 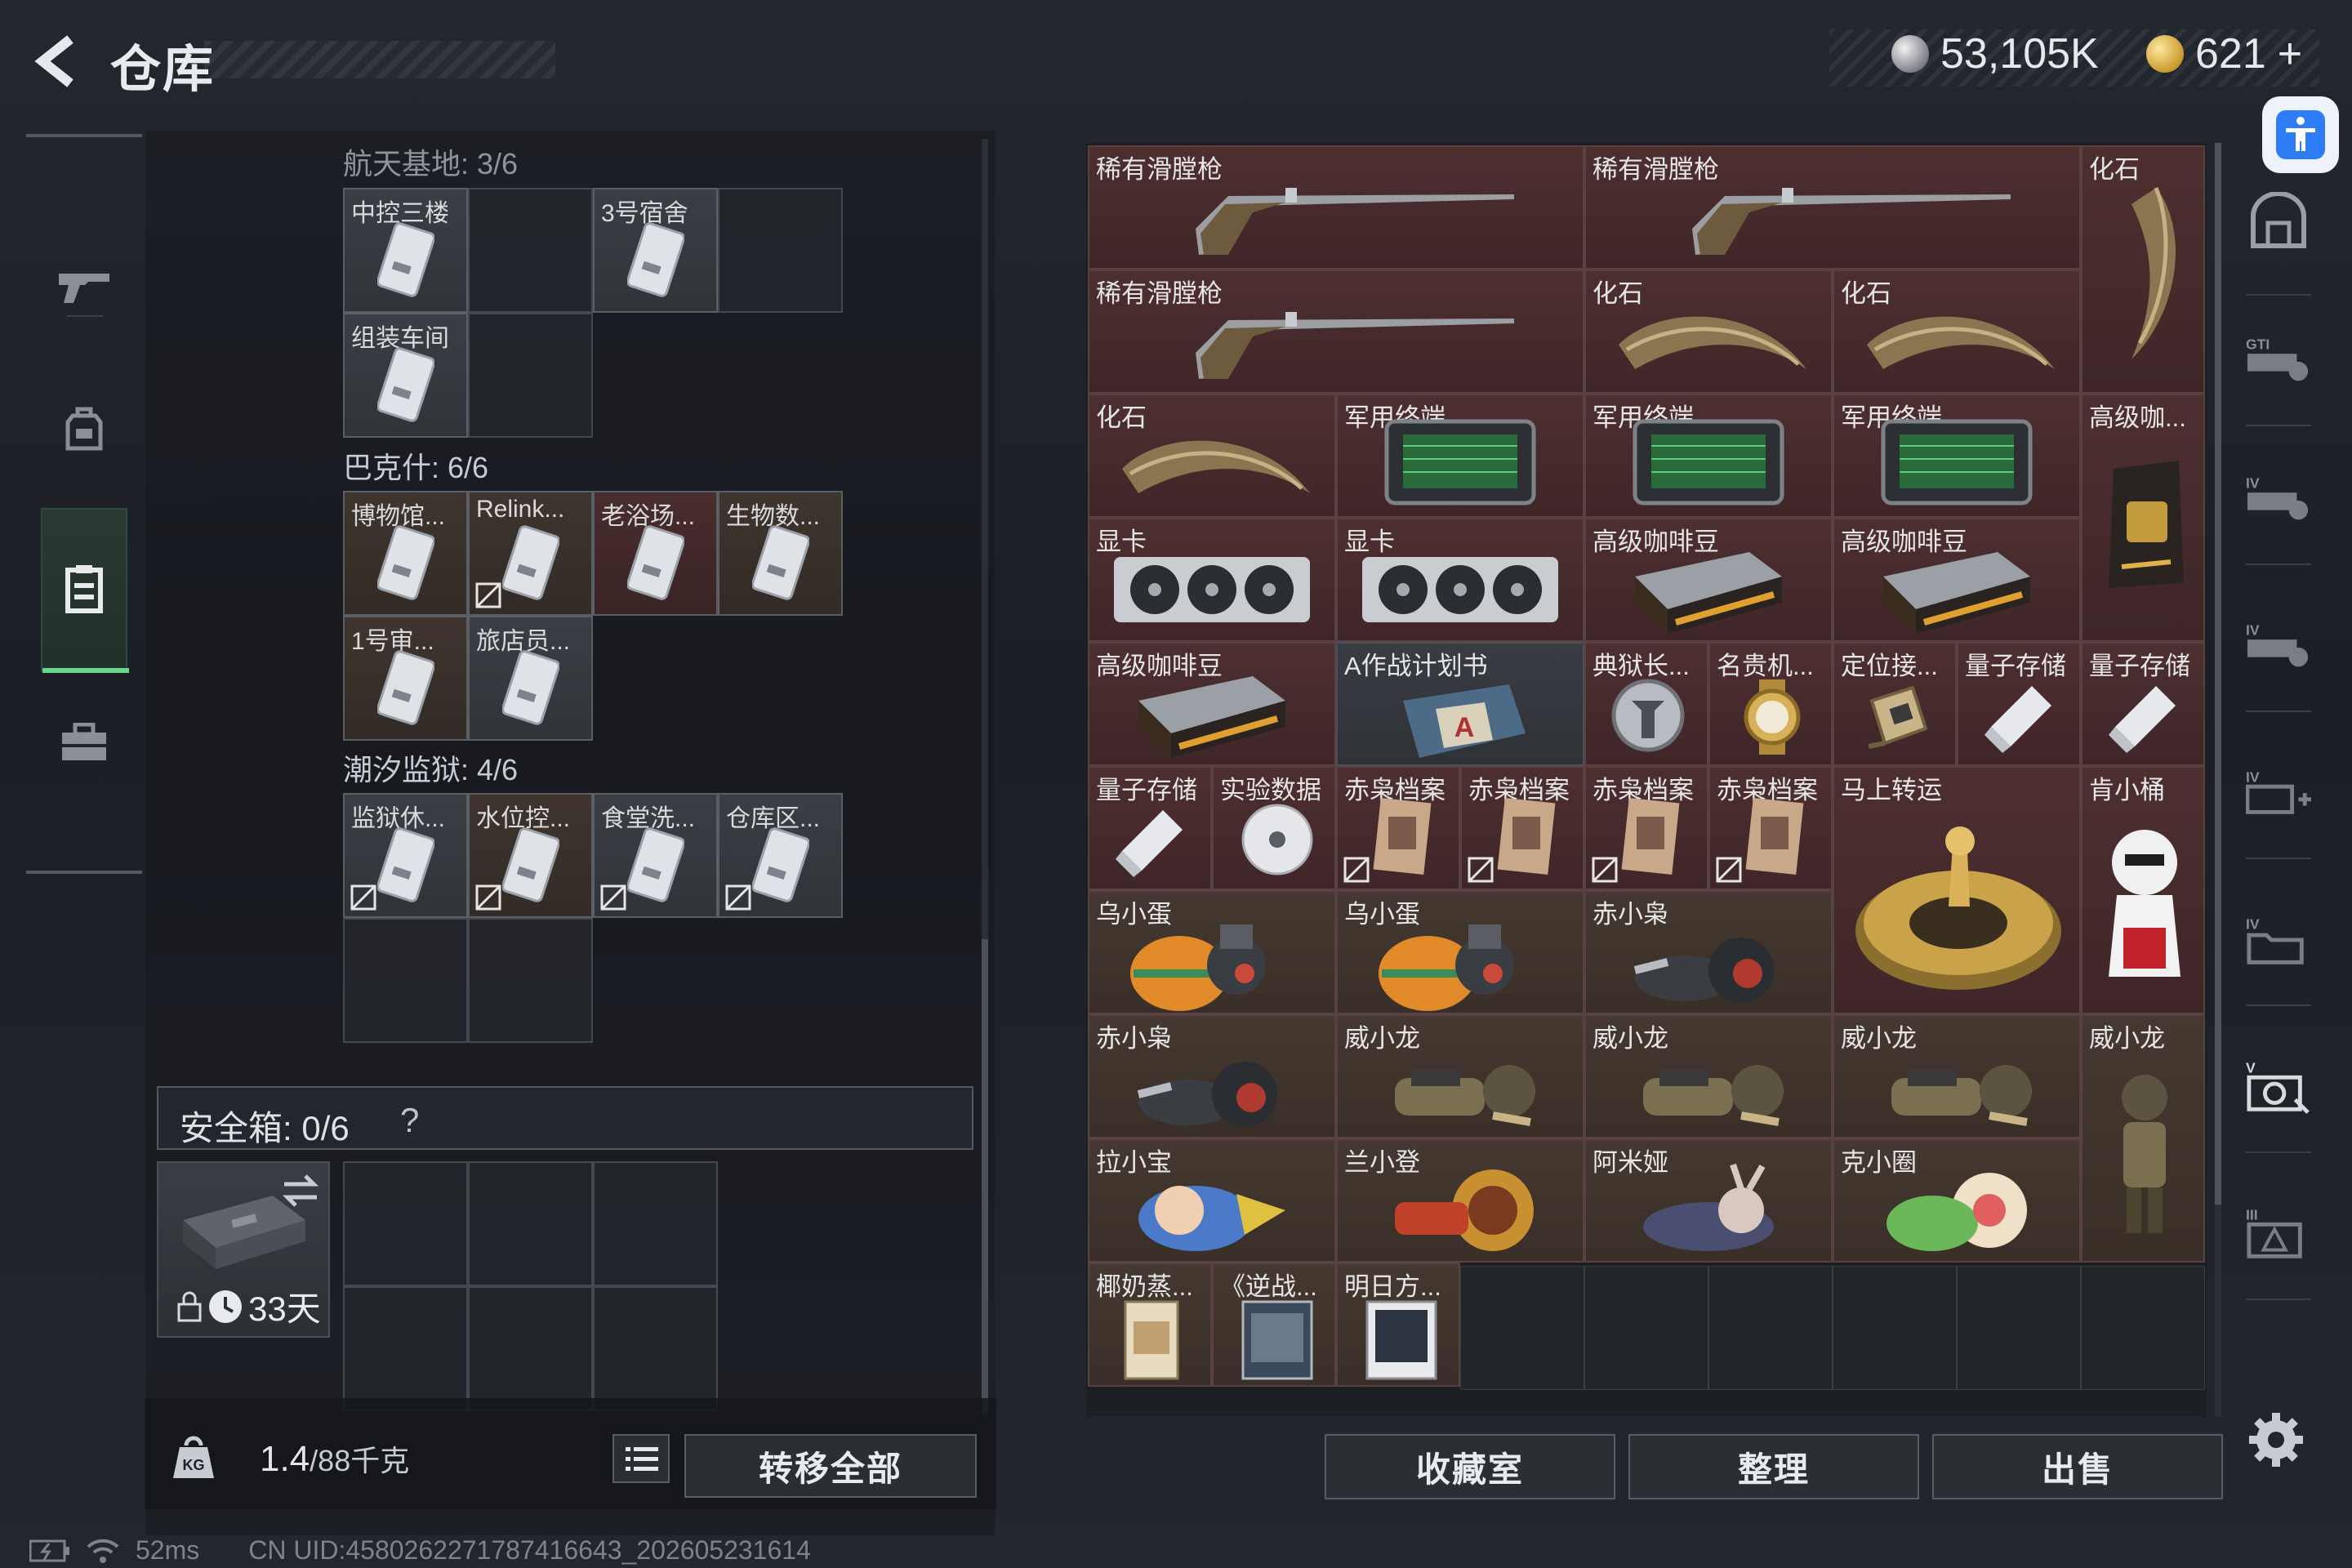 I want to click on keycard-icon, so click(x=655, y=259).